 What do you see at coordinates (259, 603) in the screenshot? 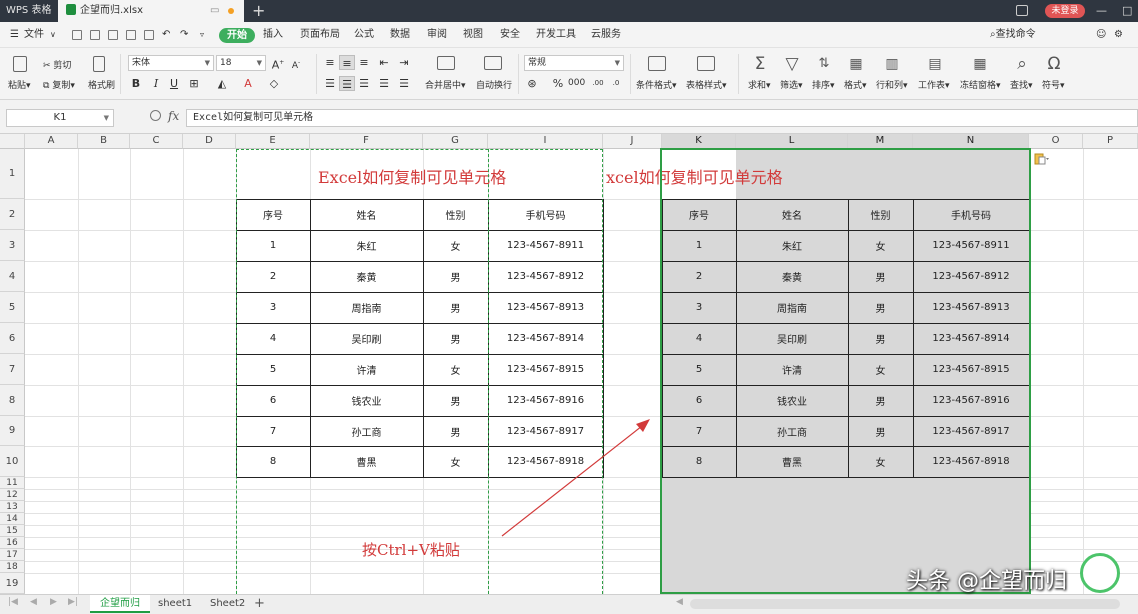
I see `add-sheet-button: +` at bounding box center [259, 603].